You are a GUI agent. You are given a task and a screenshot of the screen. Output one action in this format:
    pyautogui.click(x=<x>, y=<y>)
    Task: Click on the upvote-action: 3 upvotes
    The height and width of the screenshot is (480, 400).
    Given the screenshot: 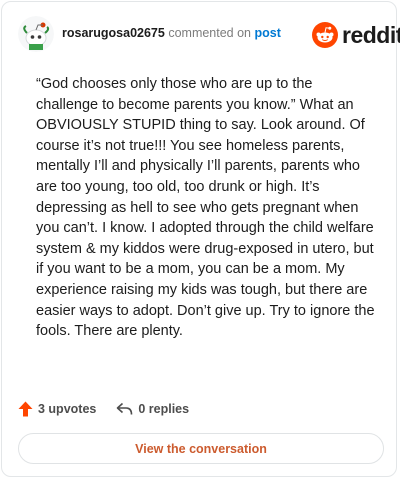 What is the action you would take?
    pyautogui.click(x=57, y=409)
    